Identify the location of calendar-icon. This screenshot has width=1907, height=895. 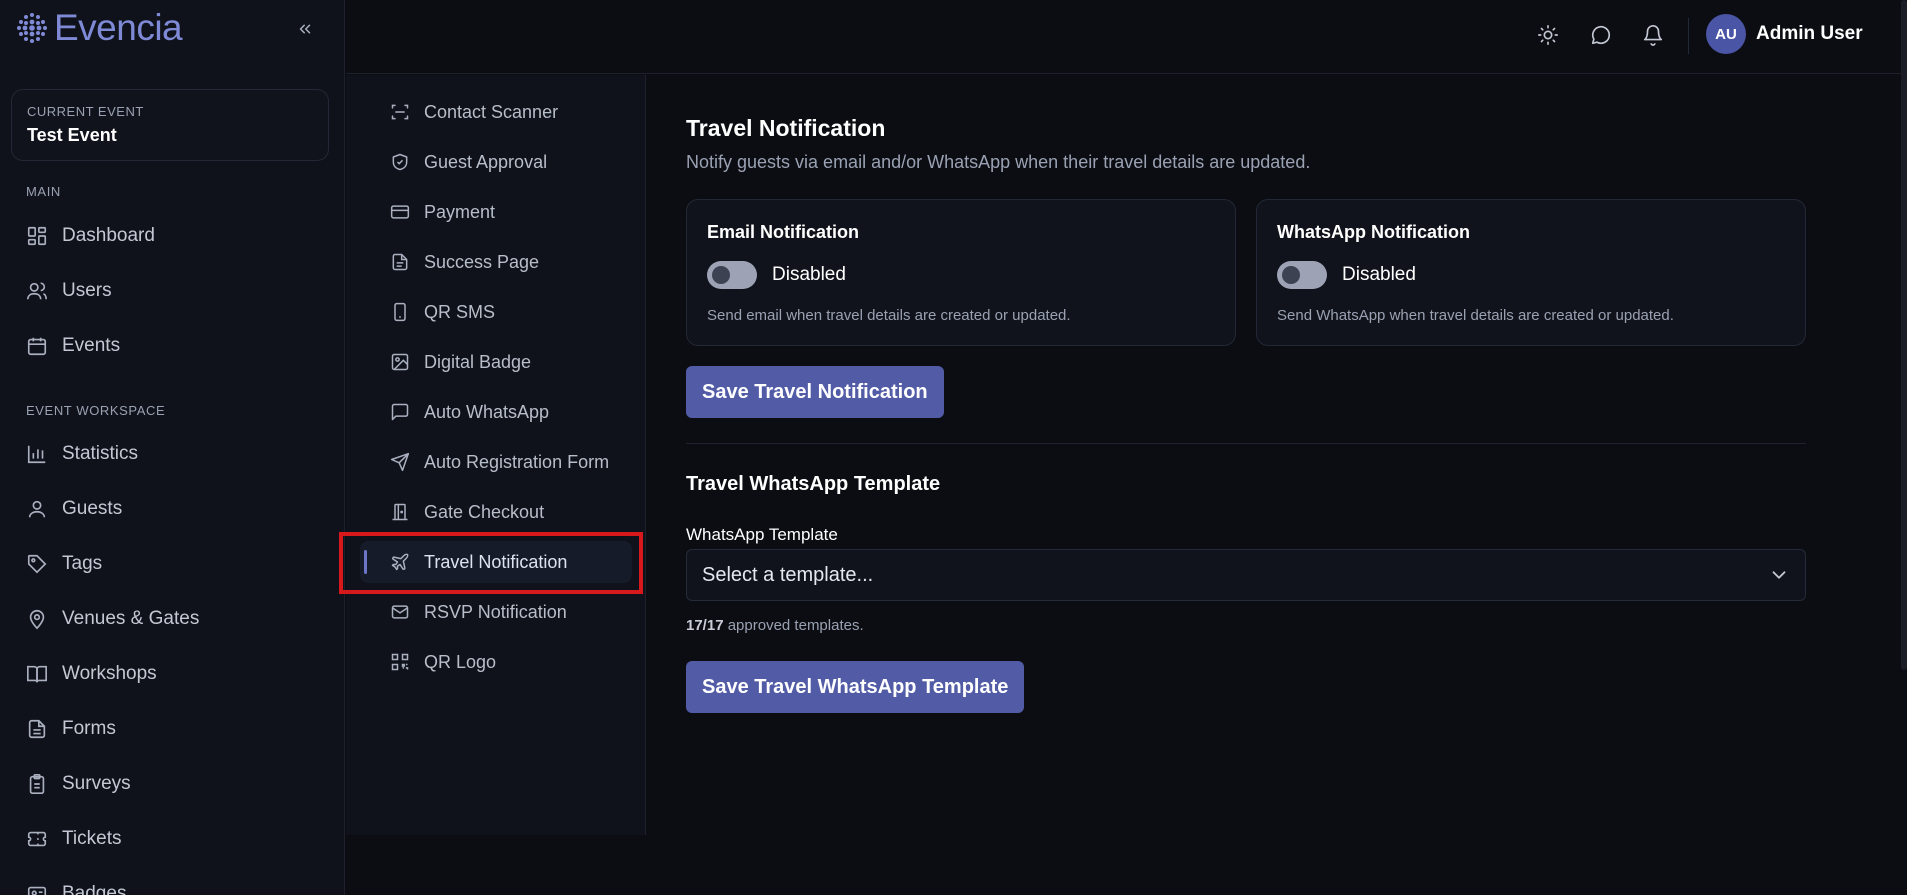
(37, 346).